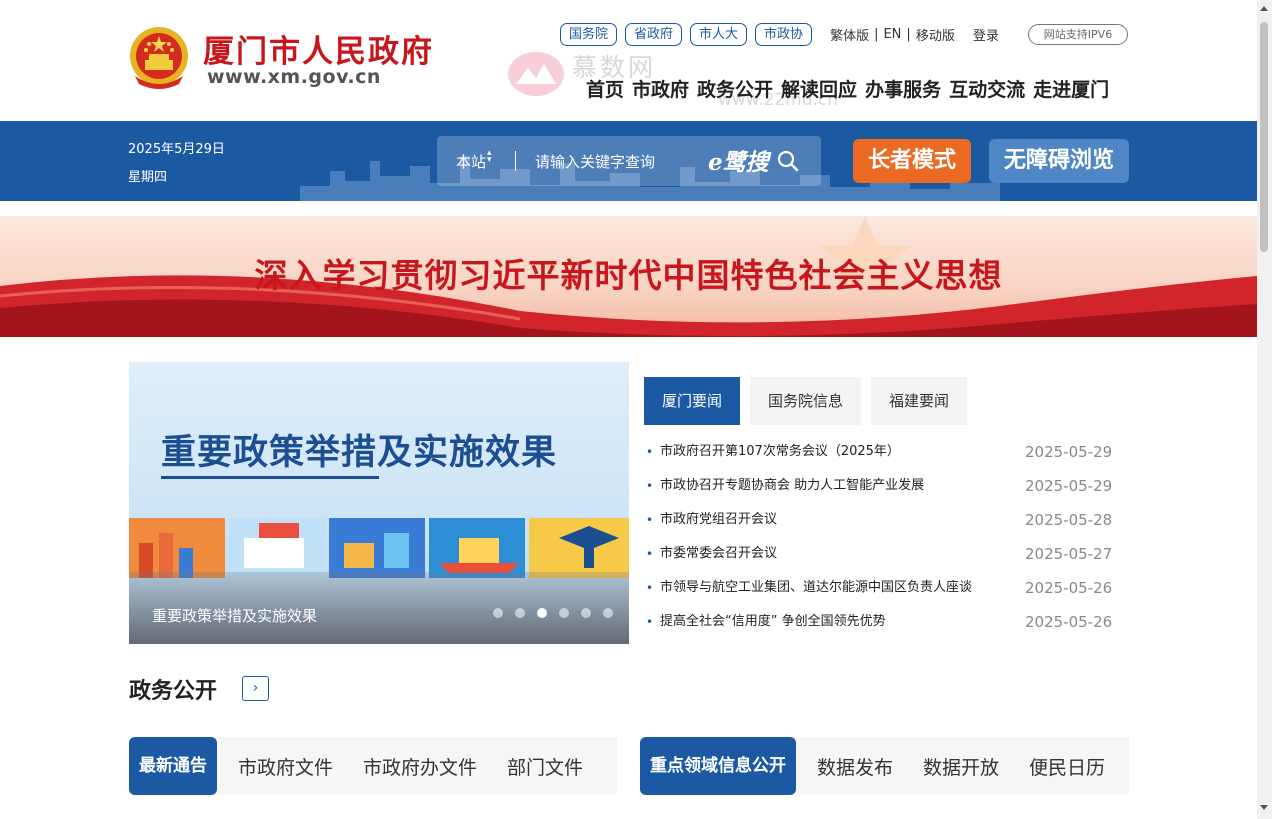 This screenshot has width=1272, height=819. I want to click on tab-city-gov-docs: 市政府文件, so click(285, 766).